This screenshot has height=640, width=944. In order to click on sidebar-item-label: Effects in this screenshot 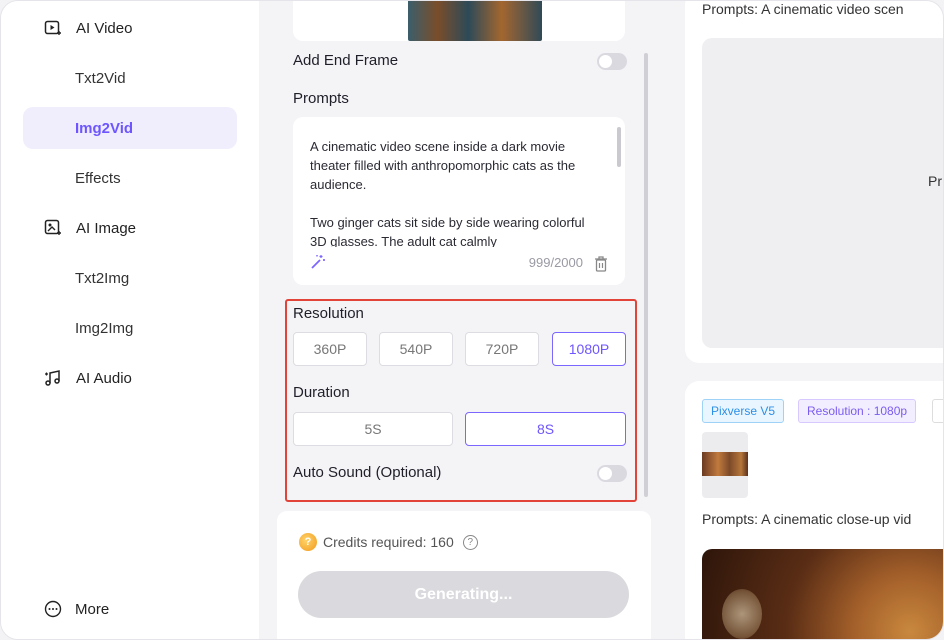, I will do `click(98, 178)`.